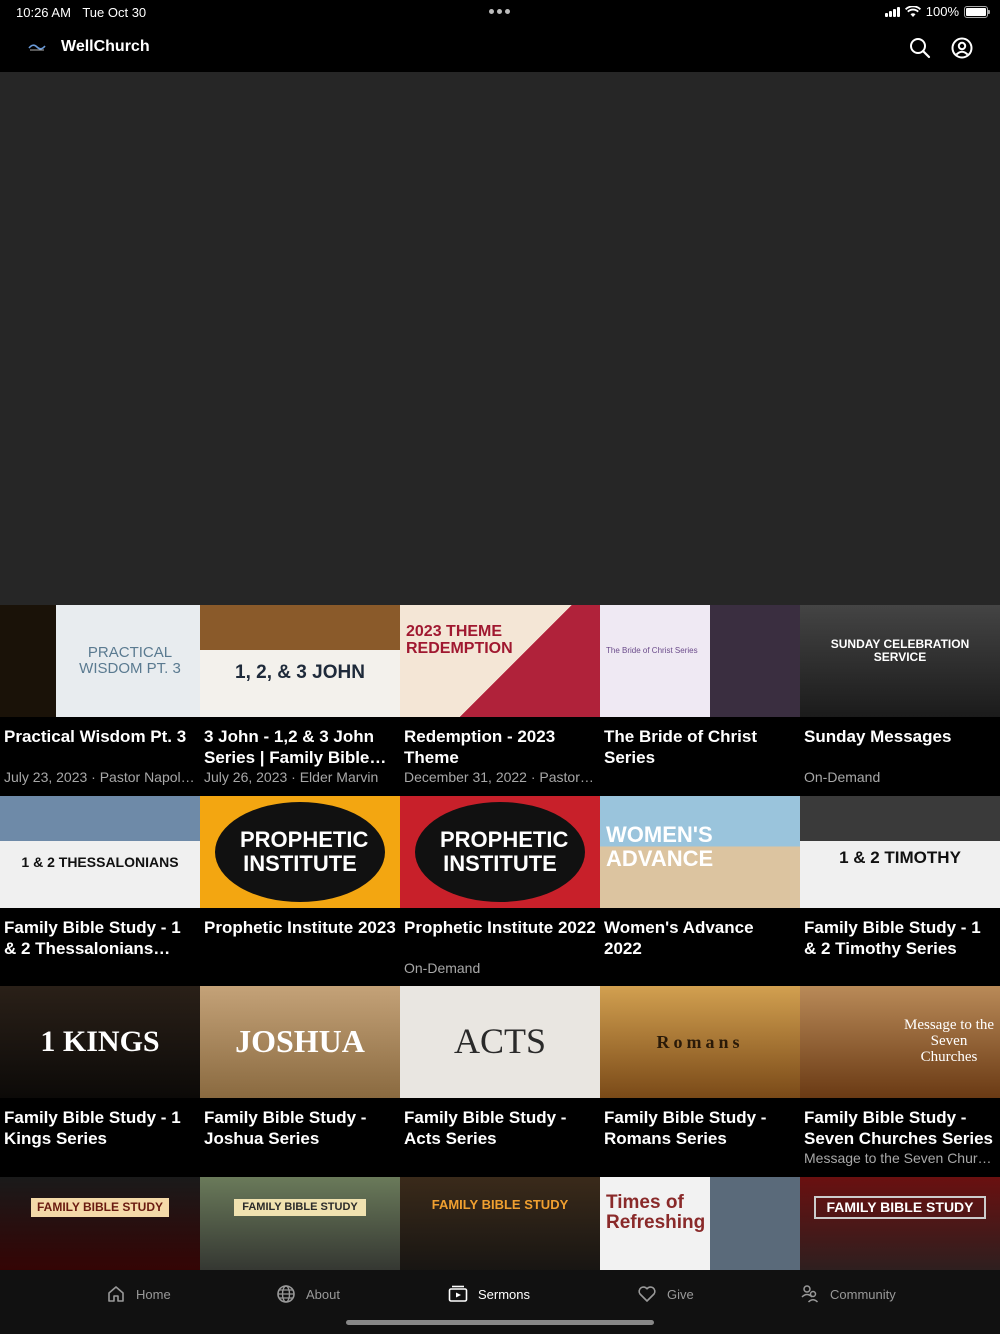 The height and width of the screenshot is (1334, 1000). What do you see at coordinates (900, 1042) in the screenshot?
I see `sermon-thumbnail: Message to the Seven Churches` at bounding box center [900, 1042].